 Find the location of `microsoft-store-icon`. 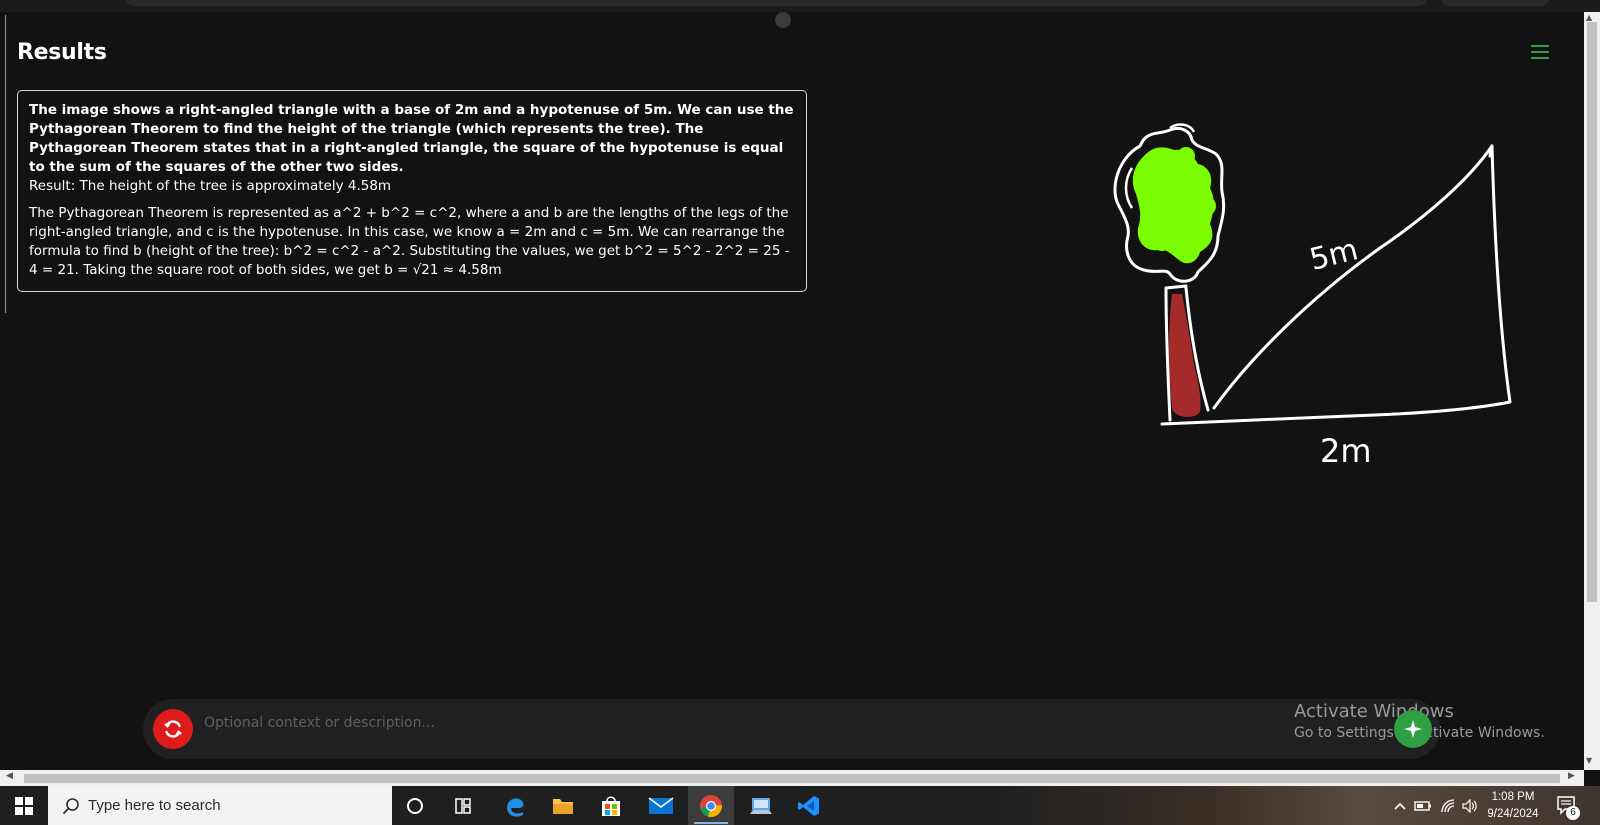

microsoft-store-icon is located at coordinates (611, 805).